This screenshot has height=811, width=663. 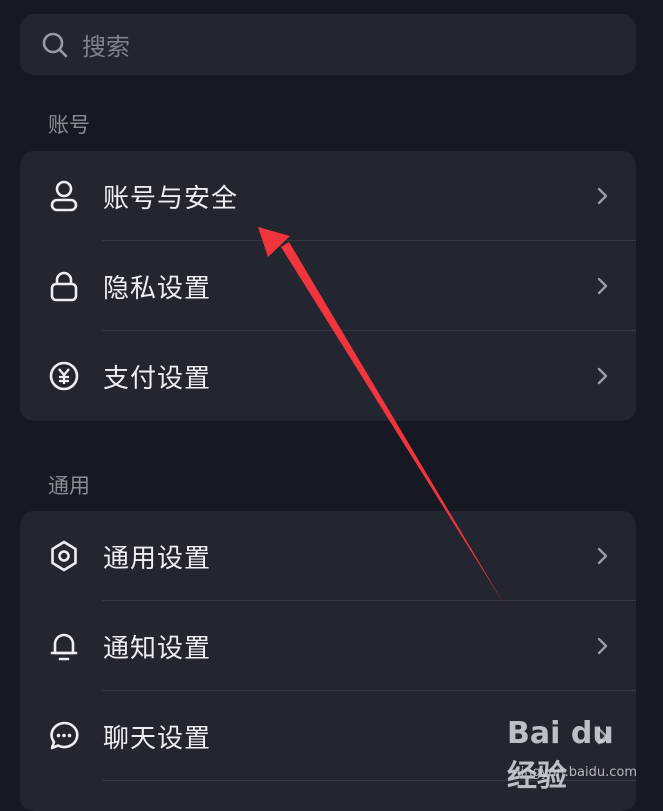 I want to click on settings-item-payment: 支付设置, so click(x=328, y=376).